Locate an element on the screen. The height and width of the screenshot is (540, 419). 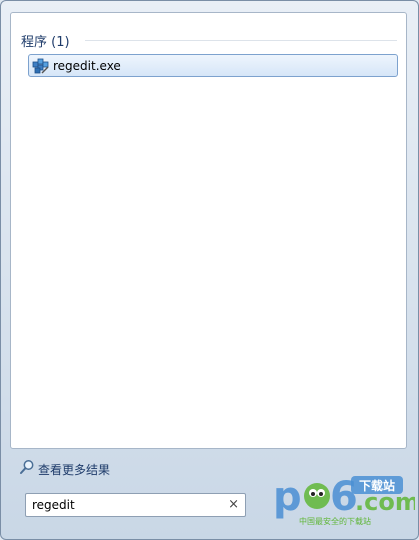
search-box: × is located at coordinates (135, 505).